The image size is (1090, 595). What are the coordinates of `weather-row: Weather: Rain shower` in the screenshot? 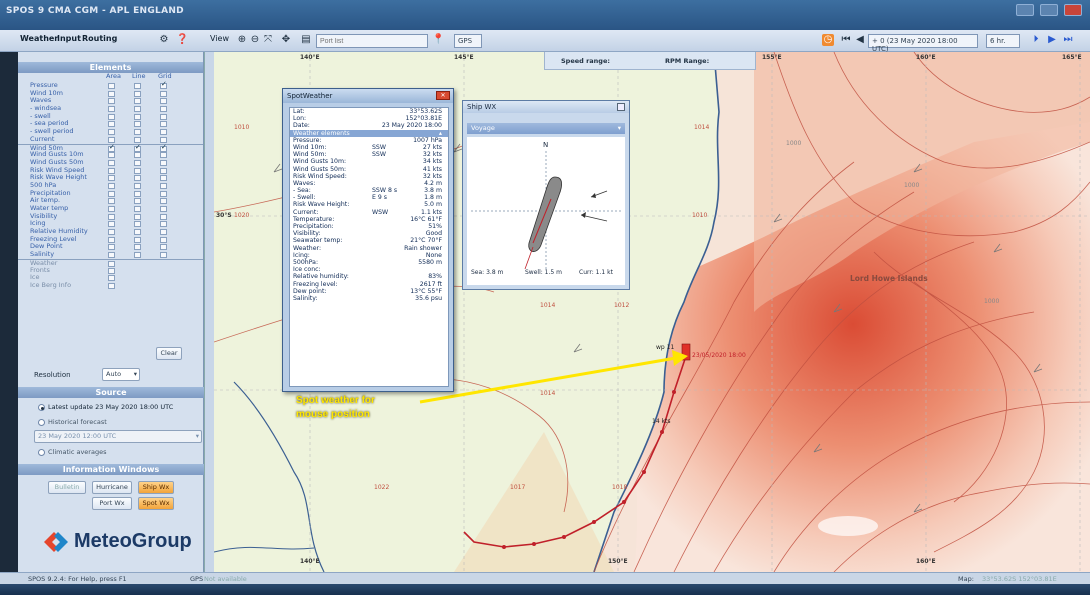 It's located at (369, 248).